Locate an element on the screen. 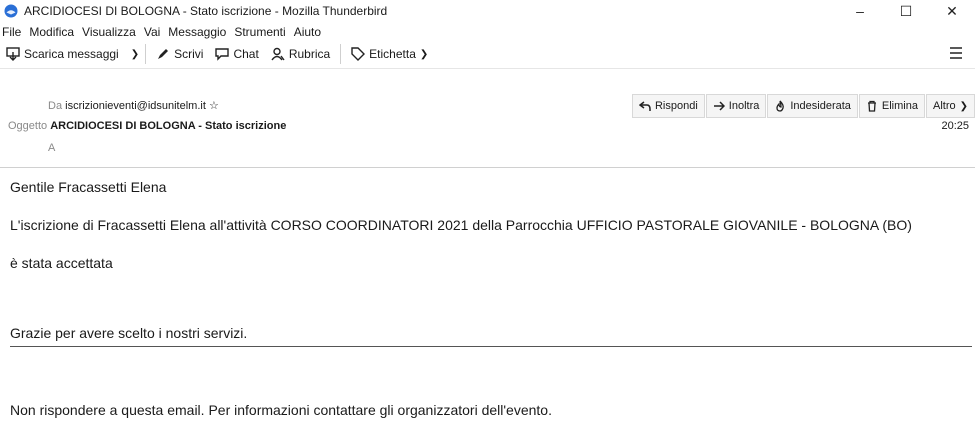 The height and width of the screenshot is (446, 975). close-icon: ✕ is located at coordinates (952, 10).